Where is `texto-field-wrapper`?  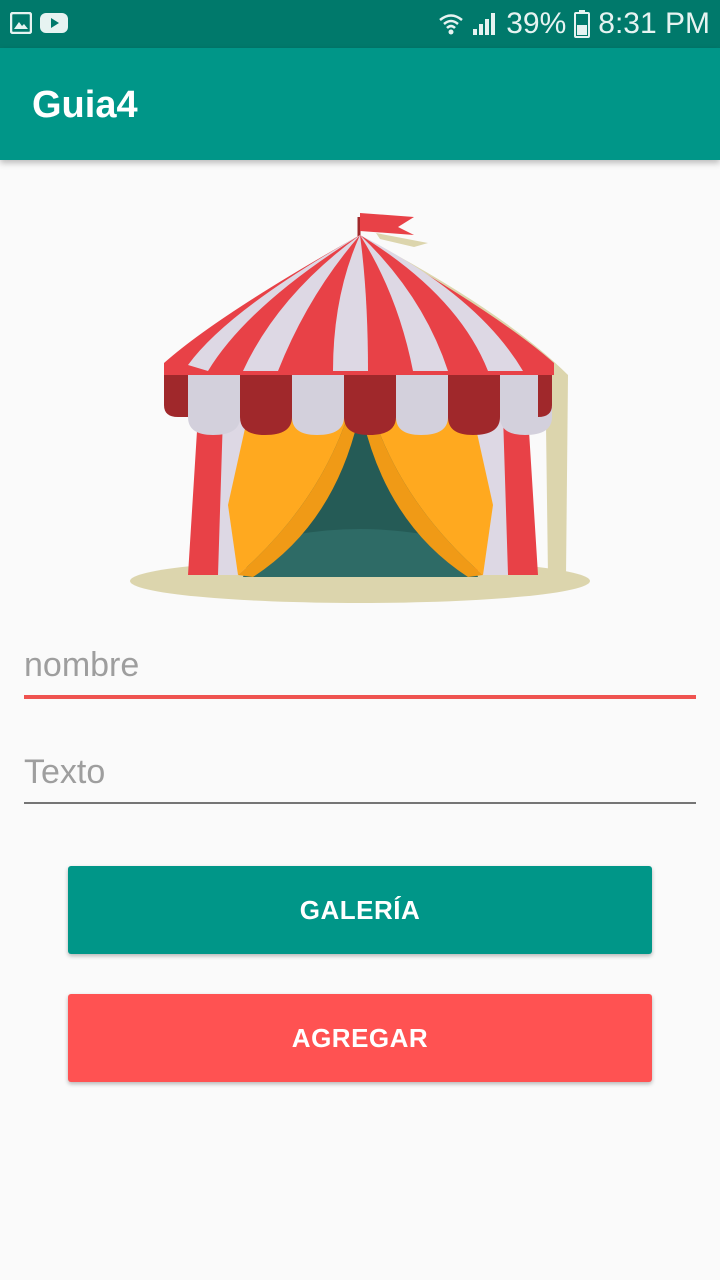
texto-field-wrapper is located at coordinates (360, 778).